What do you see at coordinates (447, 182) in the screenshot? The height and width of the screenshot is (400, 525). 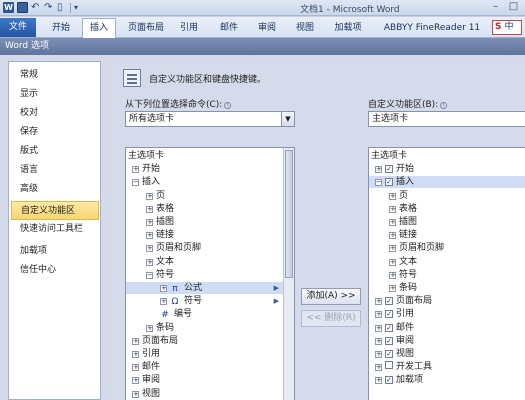 I see `right_tree-item: − ✓ 插入` at bounding box center [447, 182].